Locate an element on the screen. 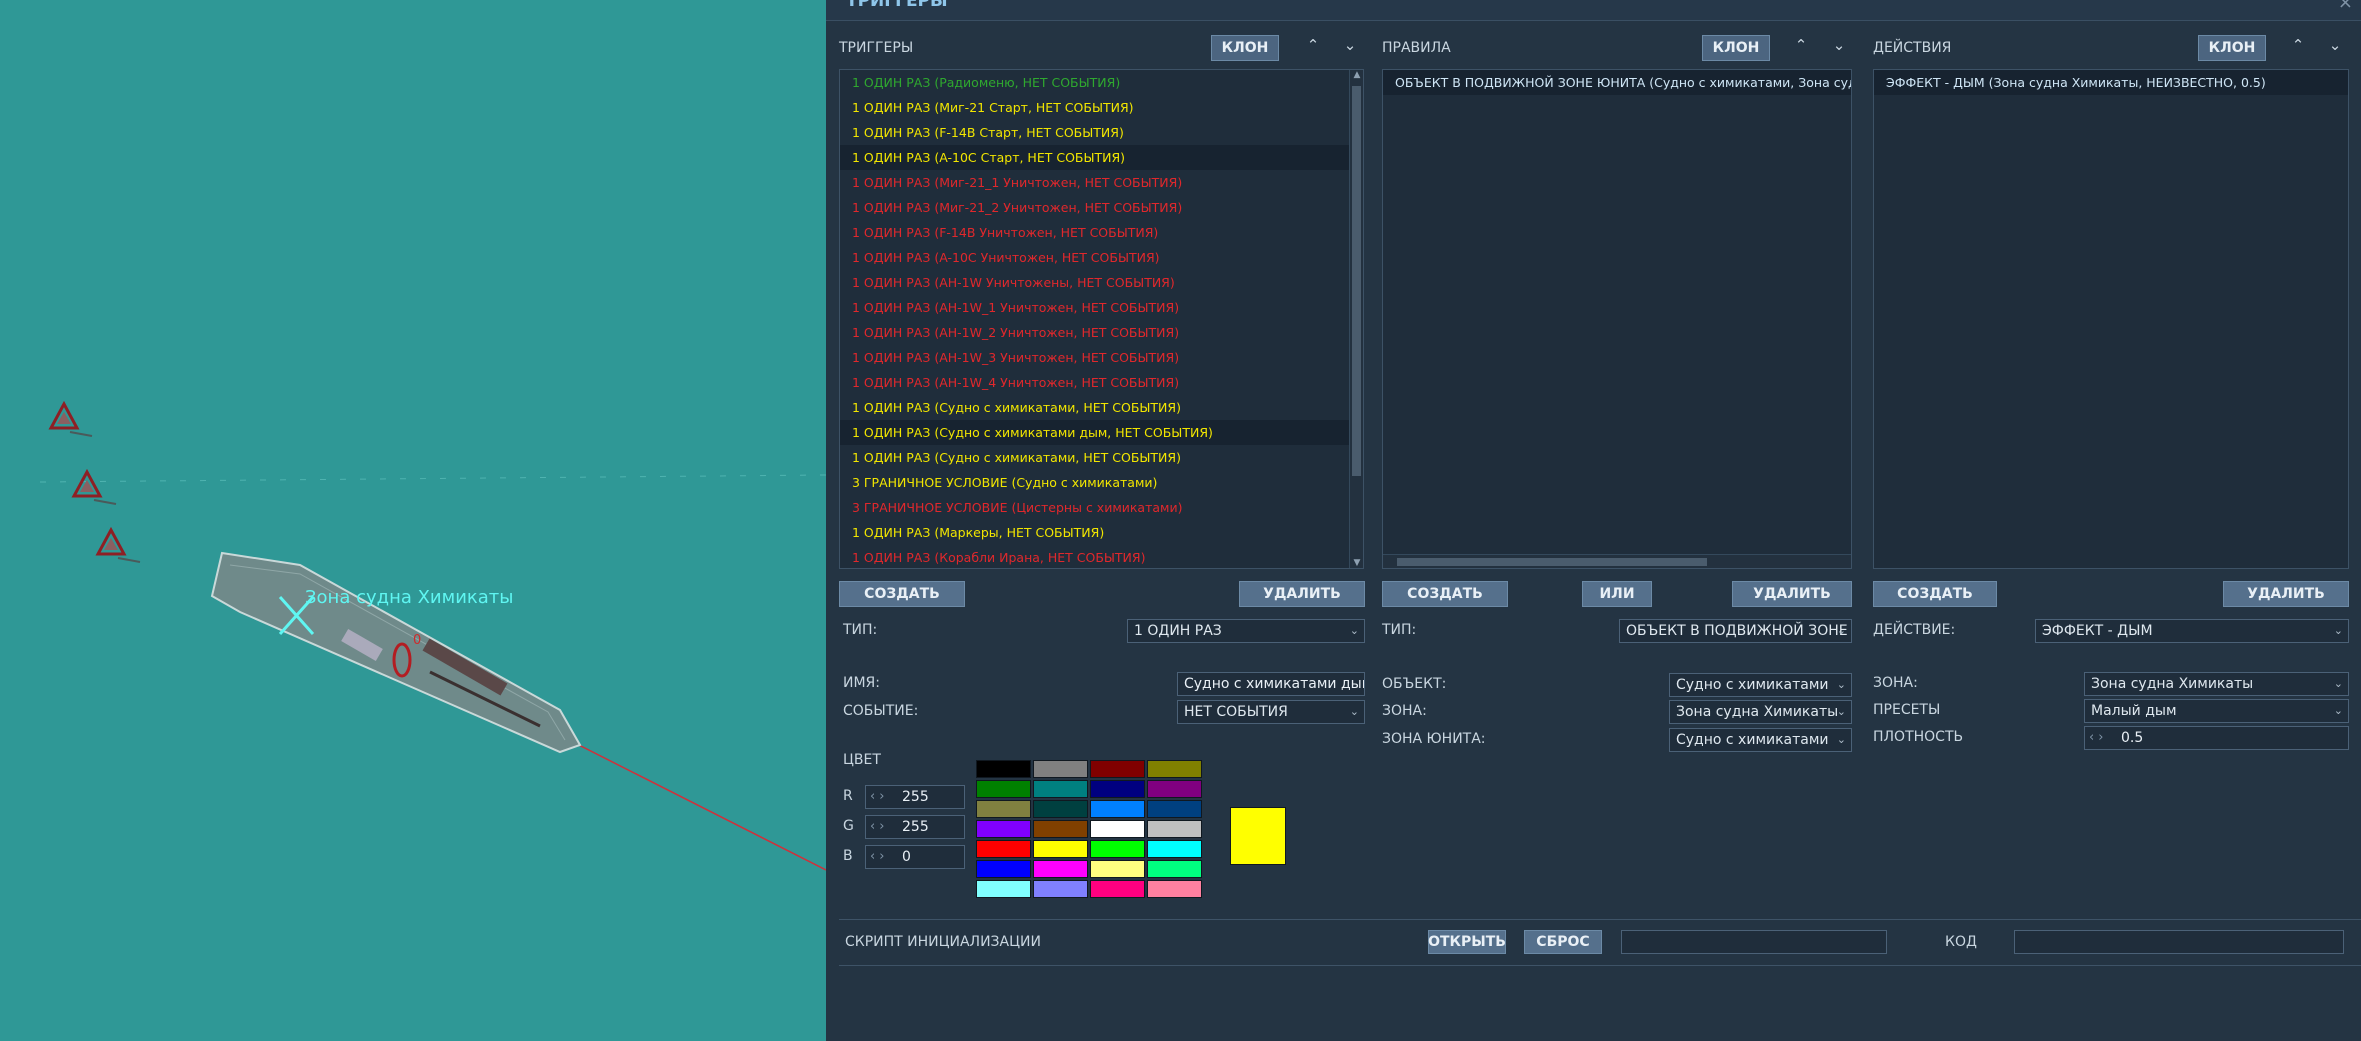 The width and height of the screenshot is (2361, 1041). trigger-list-item: 1 ОДИН РАЗ (Маркеры, НЕТ СОБЫТИЯ) is located at coordinates (1101, 532).